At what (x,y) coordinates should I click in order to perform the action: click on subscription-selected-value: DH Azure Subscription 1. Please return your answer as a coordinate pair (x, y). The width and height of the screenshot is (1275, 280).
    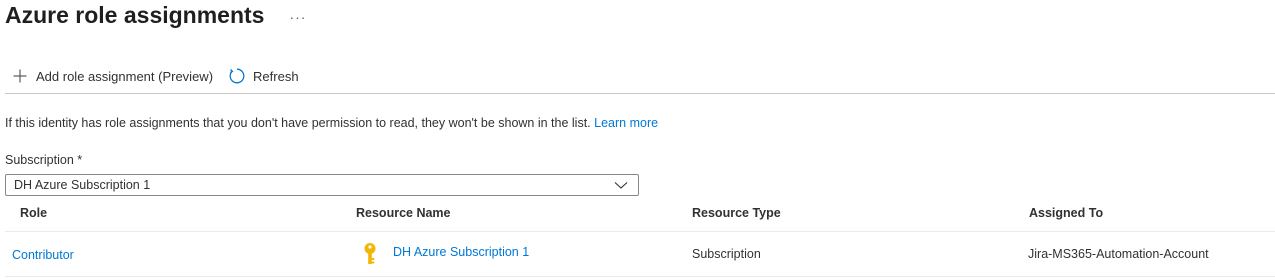
    Looking at the image, I should click on (82, 185).